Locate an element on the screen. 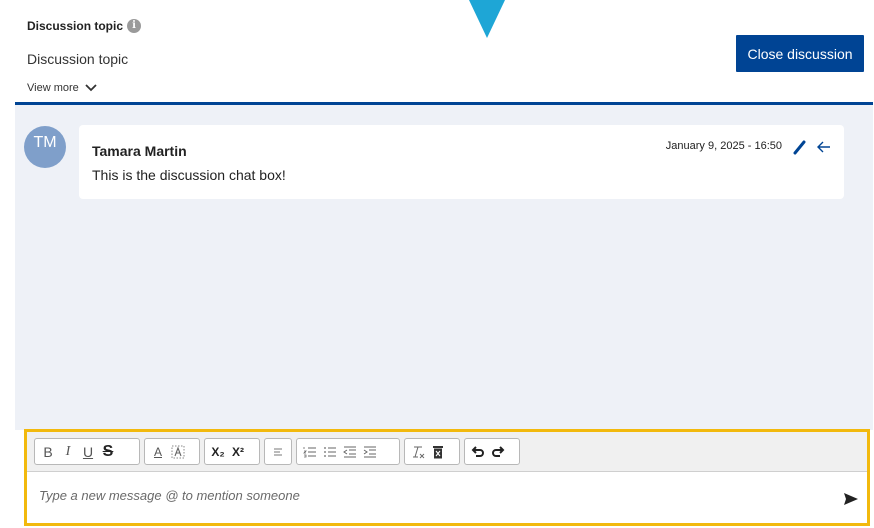  delete-glyph is located at coordinates (438, 451).